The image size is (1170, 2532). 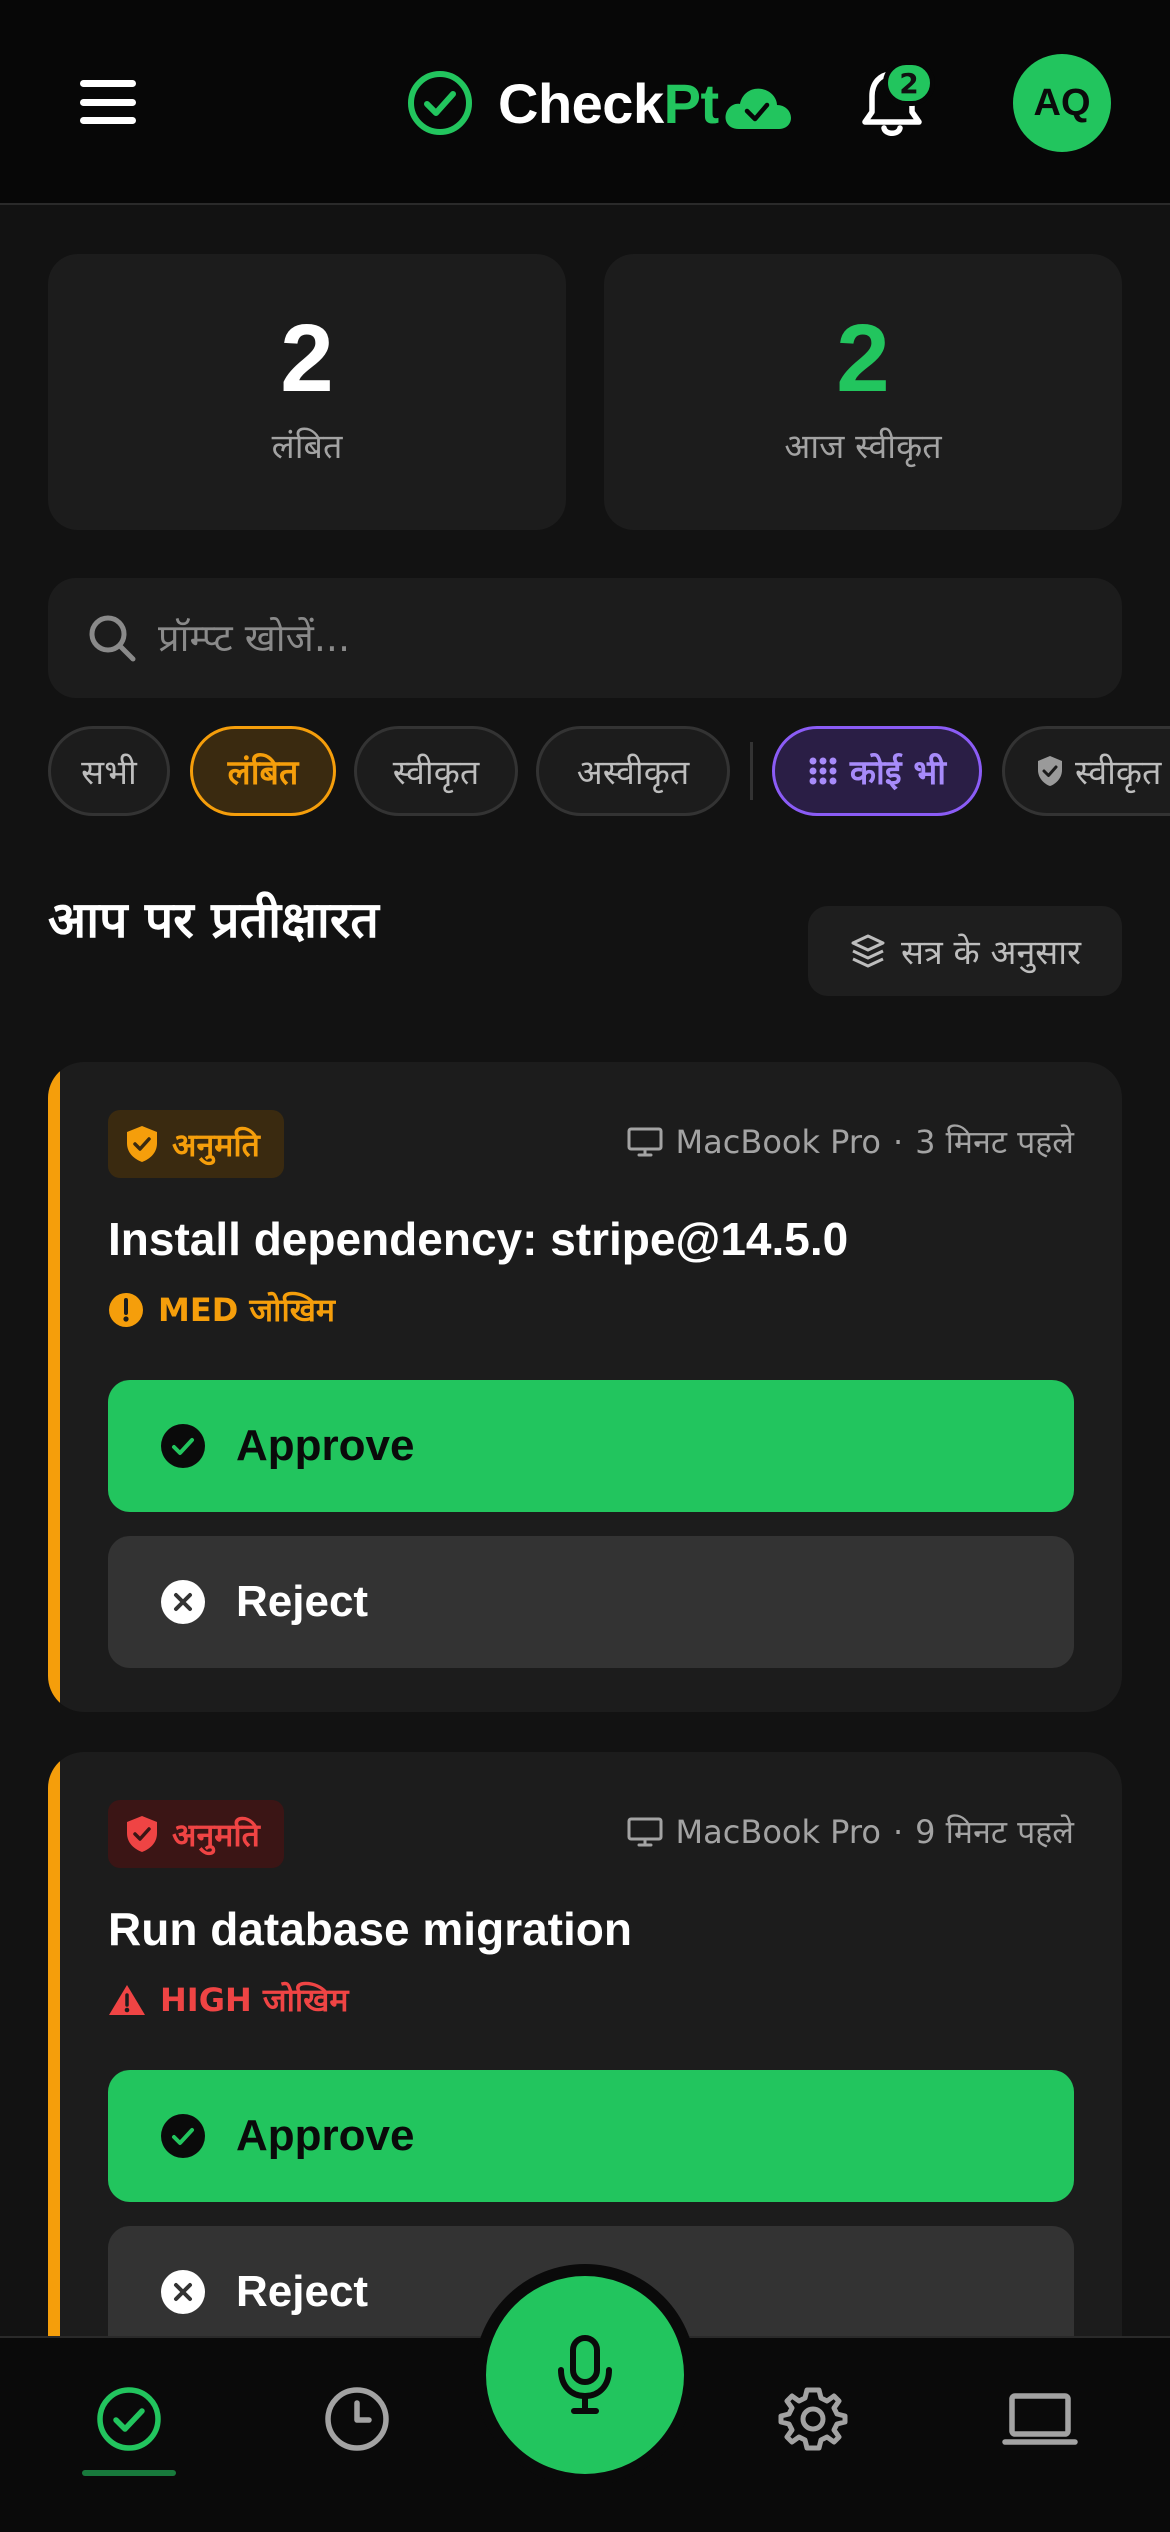 What do you see at coordinates (1118, 773) in the screenshot?
I see `chip-type-approved-label: स्वीकृत` at bounding box center [1118, 773].